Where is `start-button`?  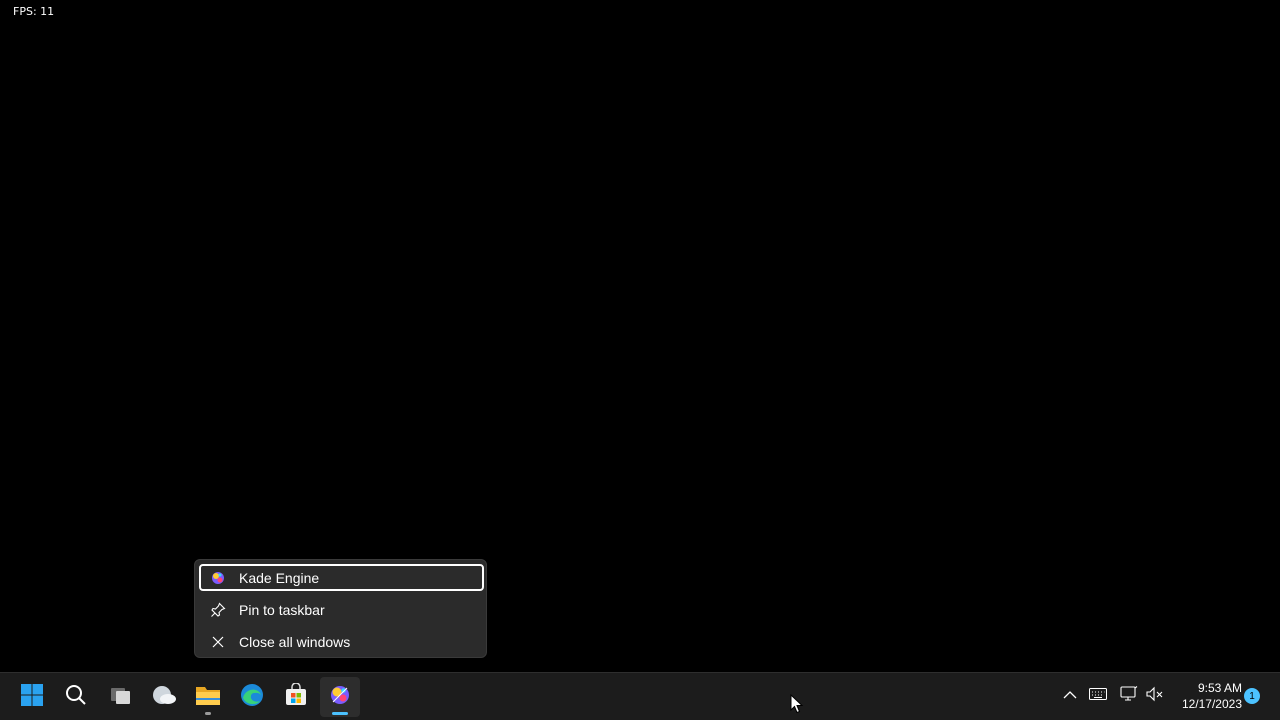 start-button is located at coordinates (32, 697).